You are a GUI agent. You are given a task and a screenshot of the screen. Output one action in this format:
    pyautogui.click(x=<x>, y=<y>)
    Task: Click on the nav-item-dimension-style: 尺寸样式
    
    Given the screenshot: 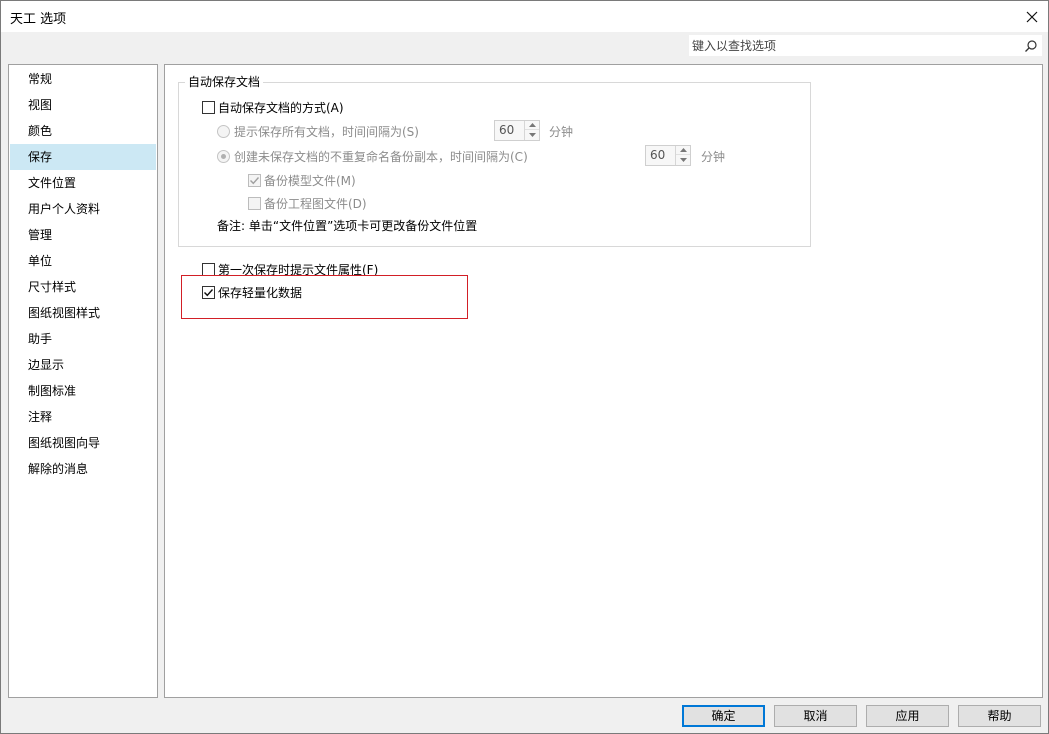 What is the action you would take?
    pyautogui.click(x=83, y=287)
    